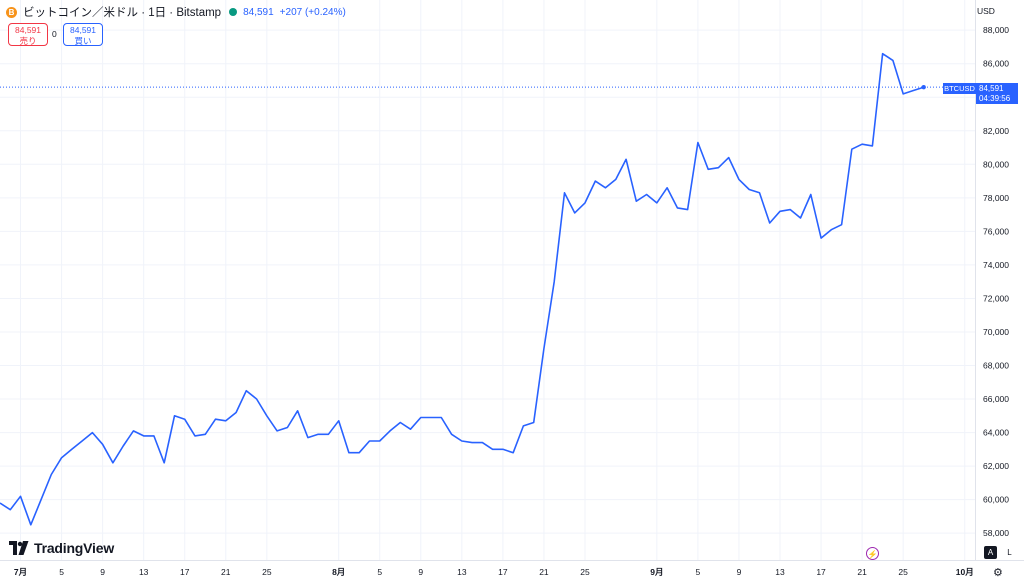  I want to click on x-tick-label: 7月, so click(20, 572).